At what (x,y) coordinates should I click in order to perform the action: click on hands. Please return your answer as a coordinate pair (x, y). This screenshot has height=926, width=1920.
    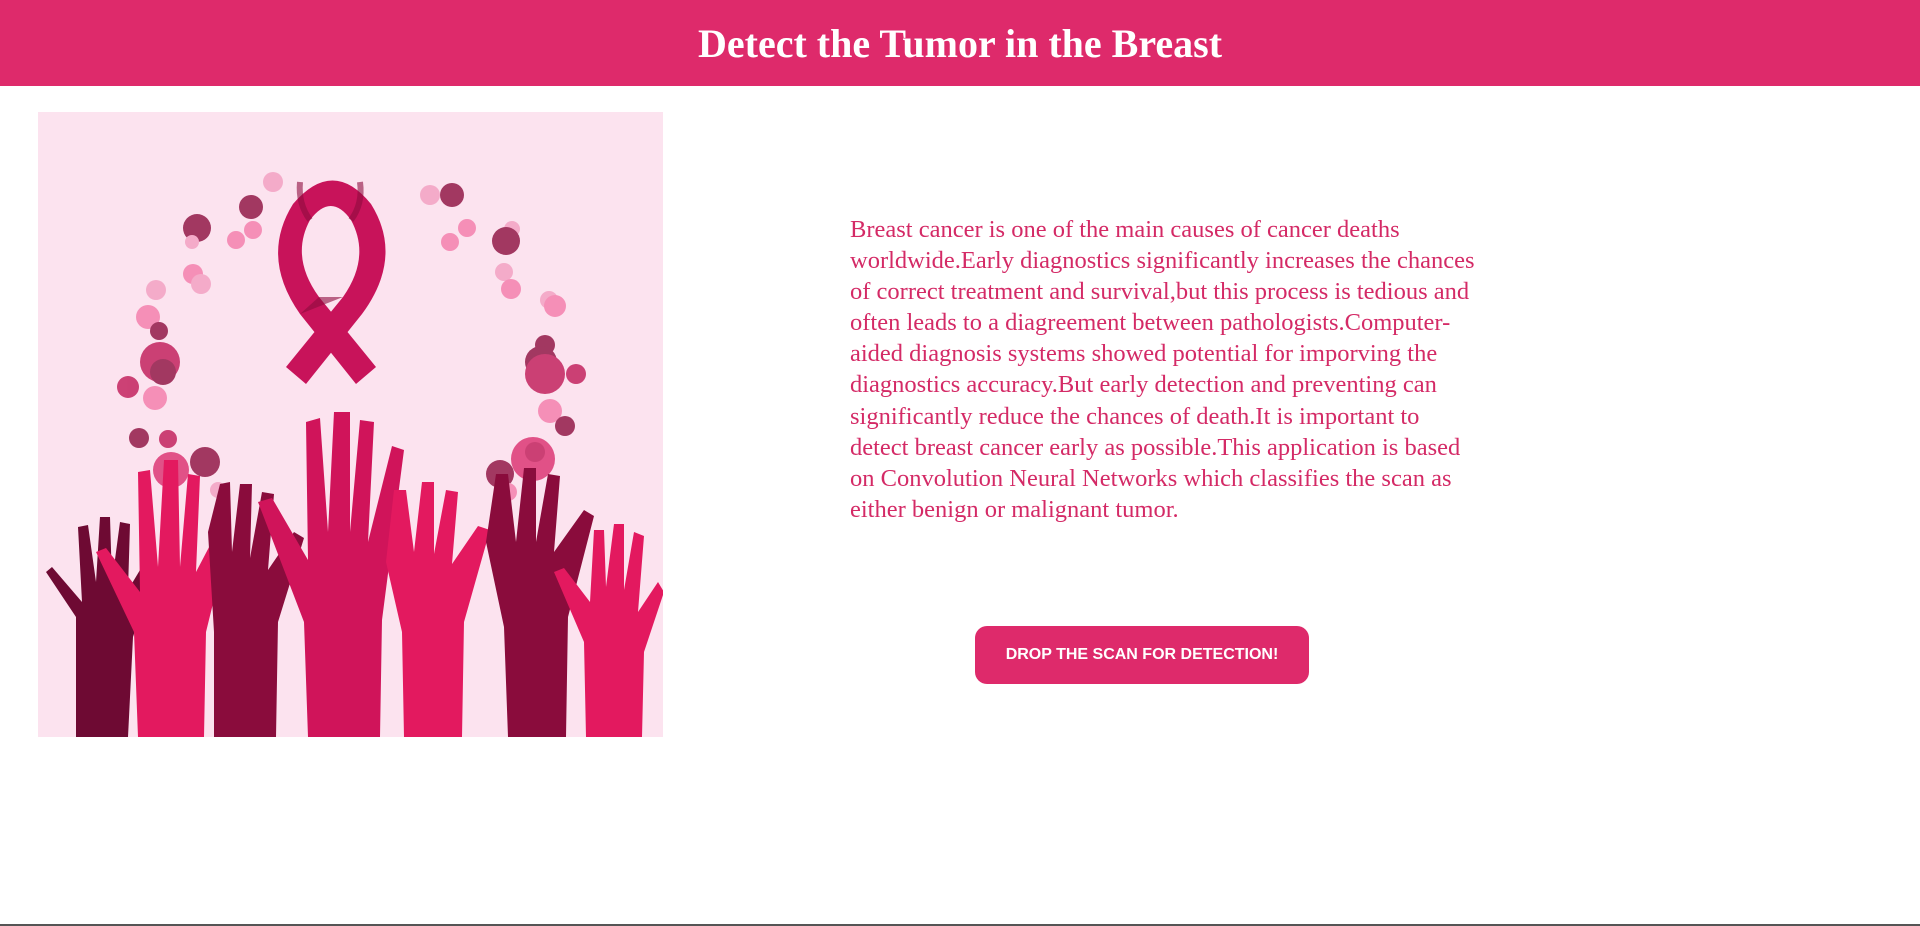
    Looking at the image, I should click on (354, 574).